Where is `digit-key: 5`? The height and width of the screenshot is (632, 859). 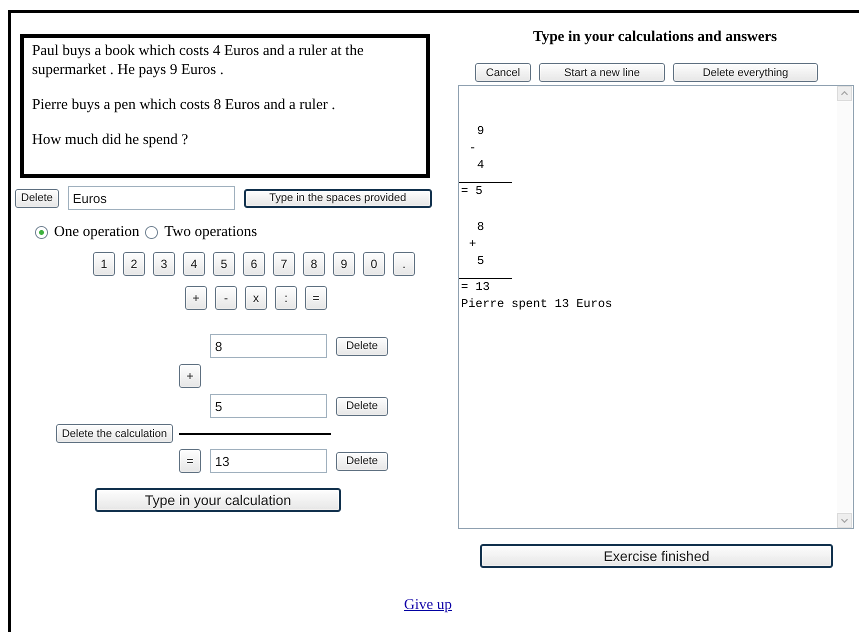 digit-key: 5 is located at coordinates (224, 264).